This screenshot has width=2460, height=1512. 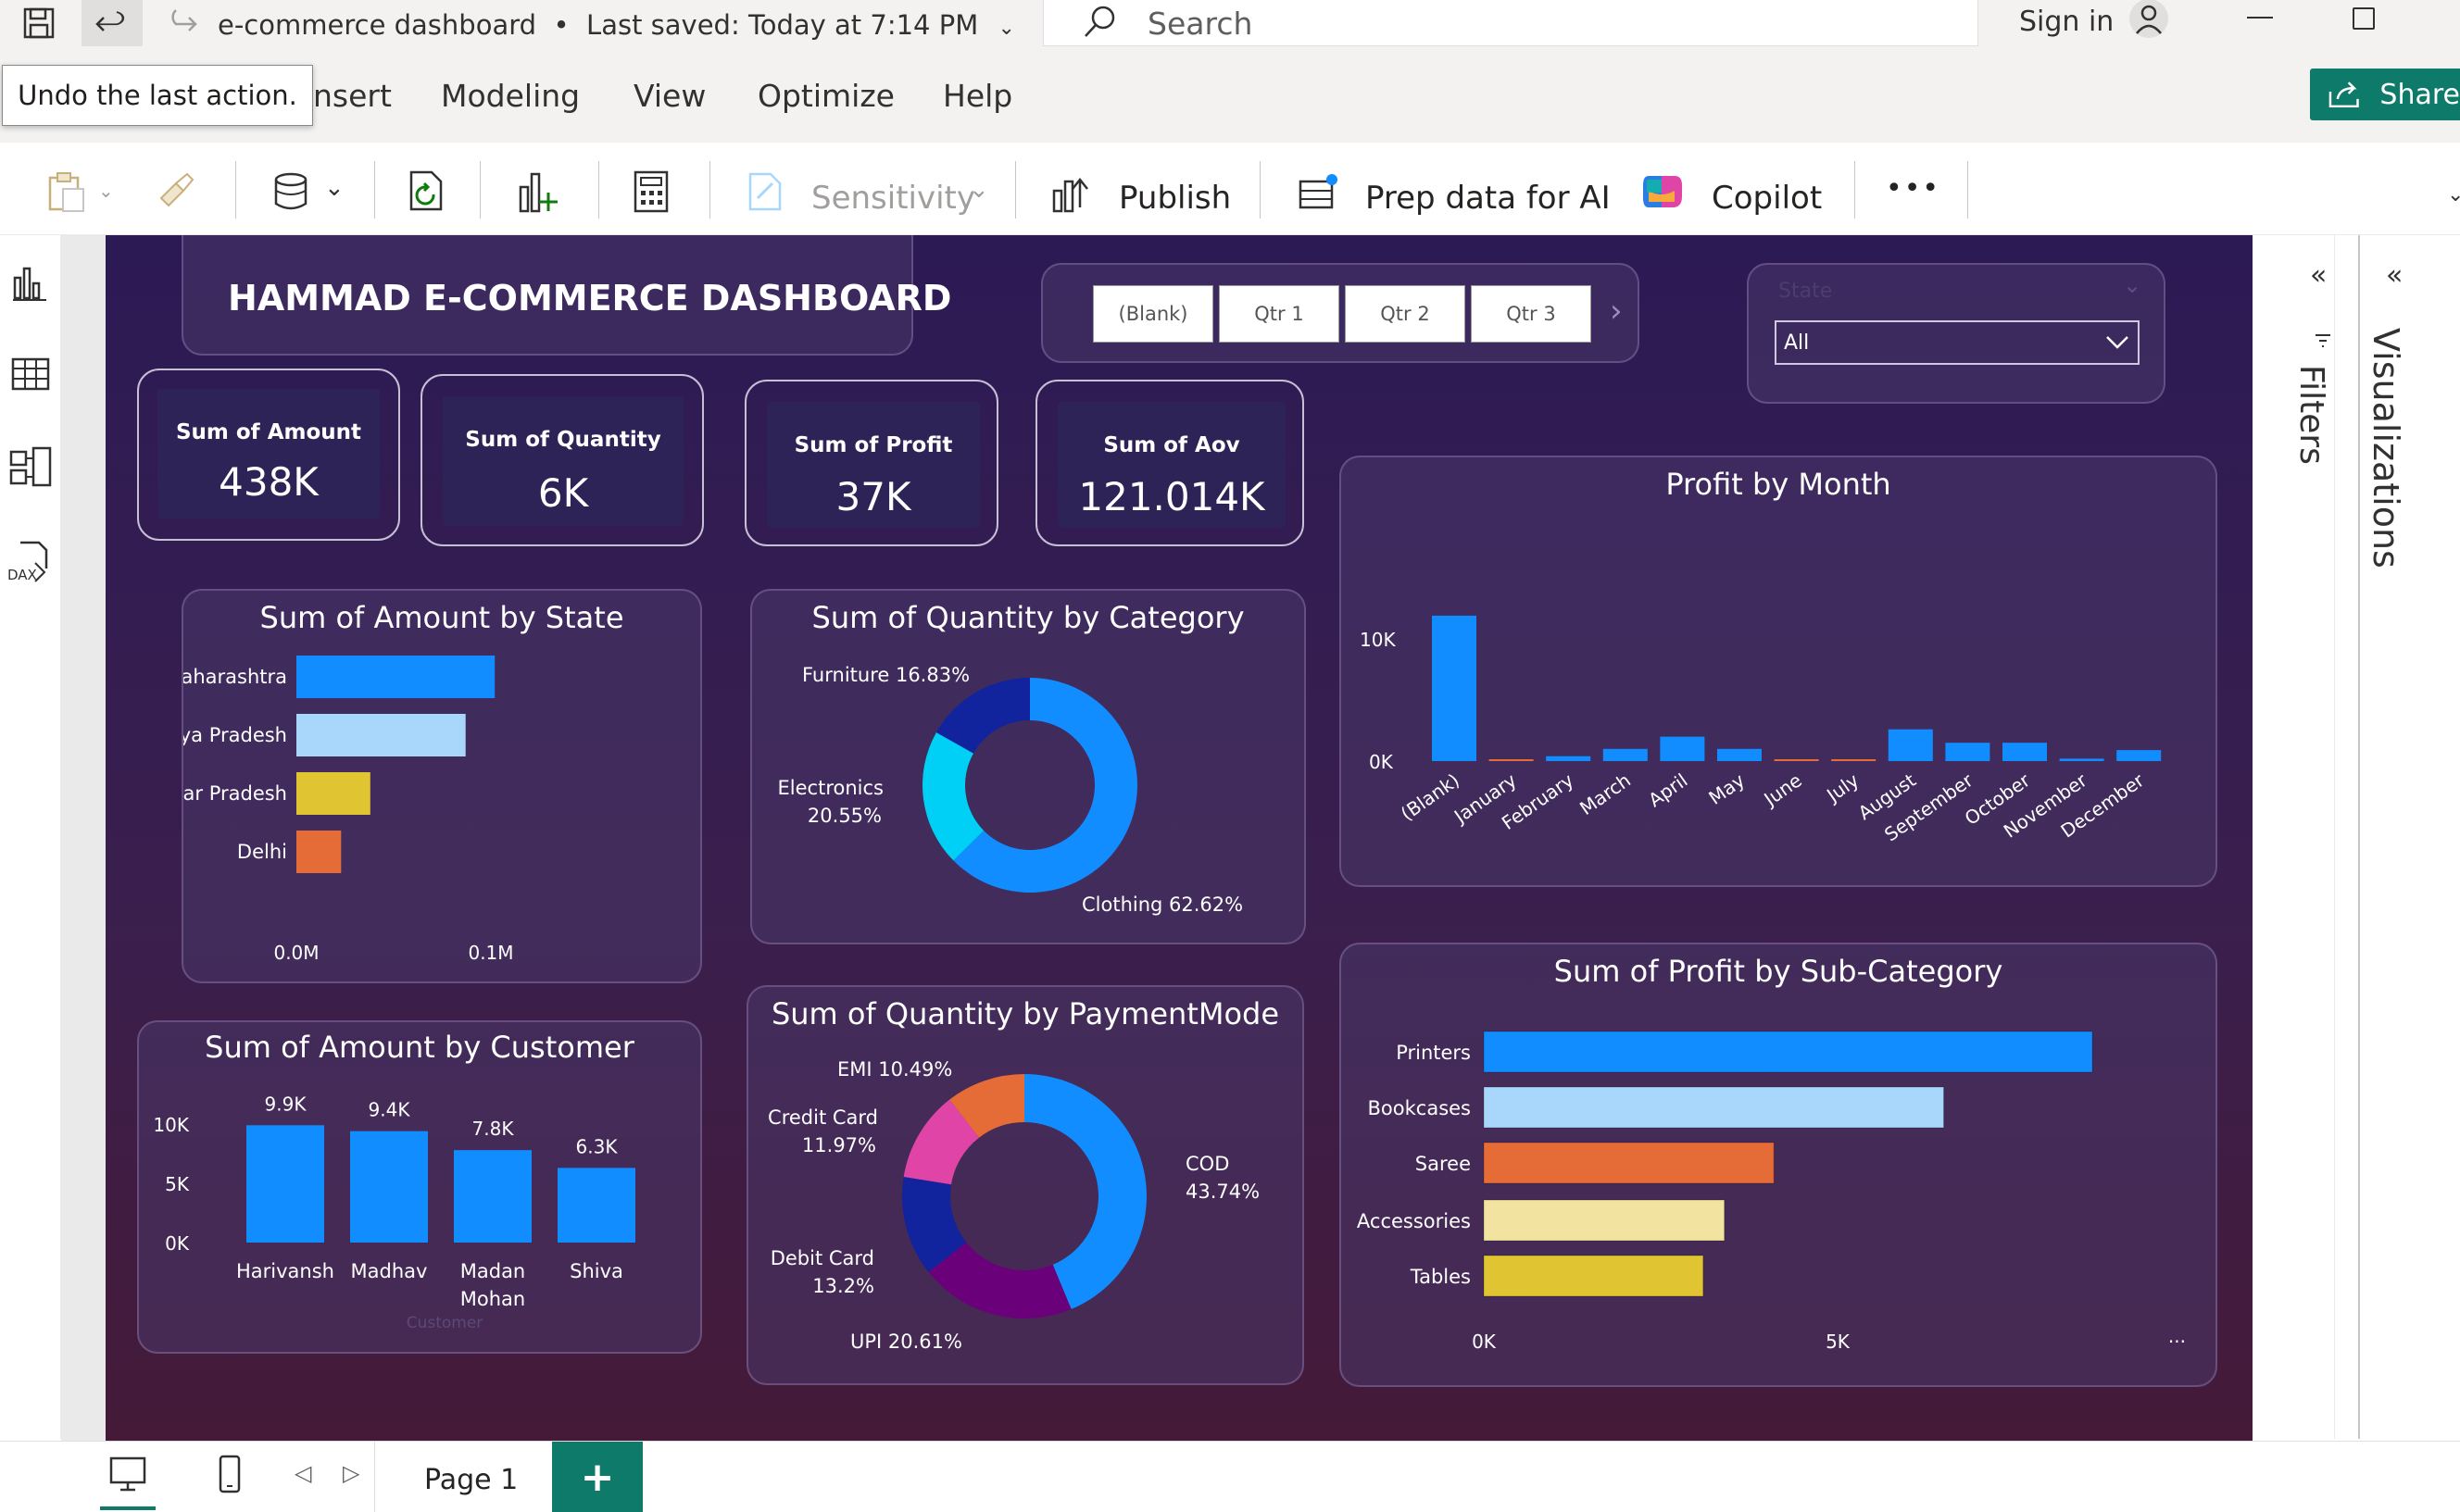 I want to click on save-icon, so click(x=39, y=23).